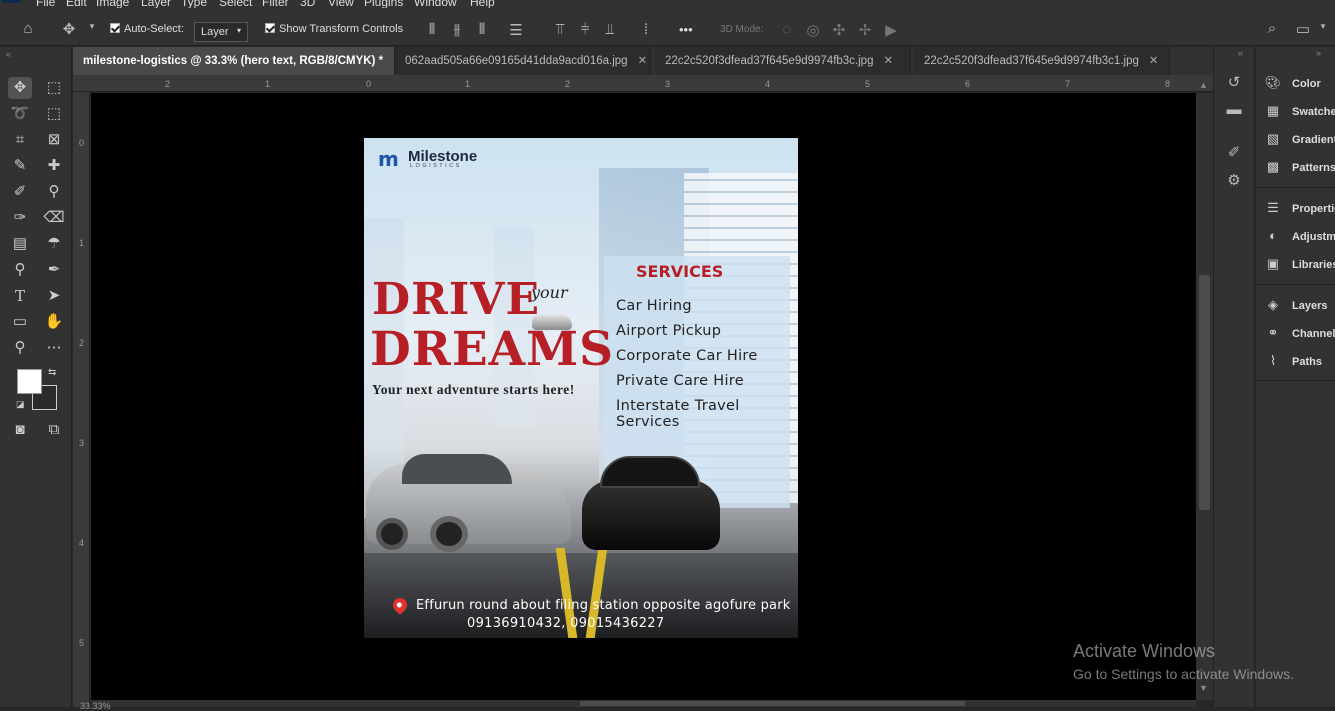 The width and height of the screenshot is (1335, 711). What do you see at coordinates (1293, 361) in the screenshot?
I see `panel-paths: ⌇ Paths` at bounding box center [1293, 361].